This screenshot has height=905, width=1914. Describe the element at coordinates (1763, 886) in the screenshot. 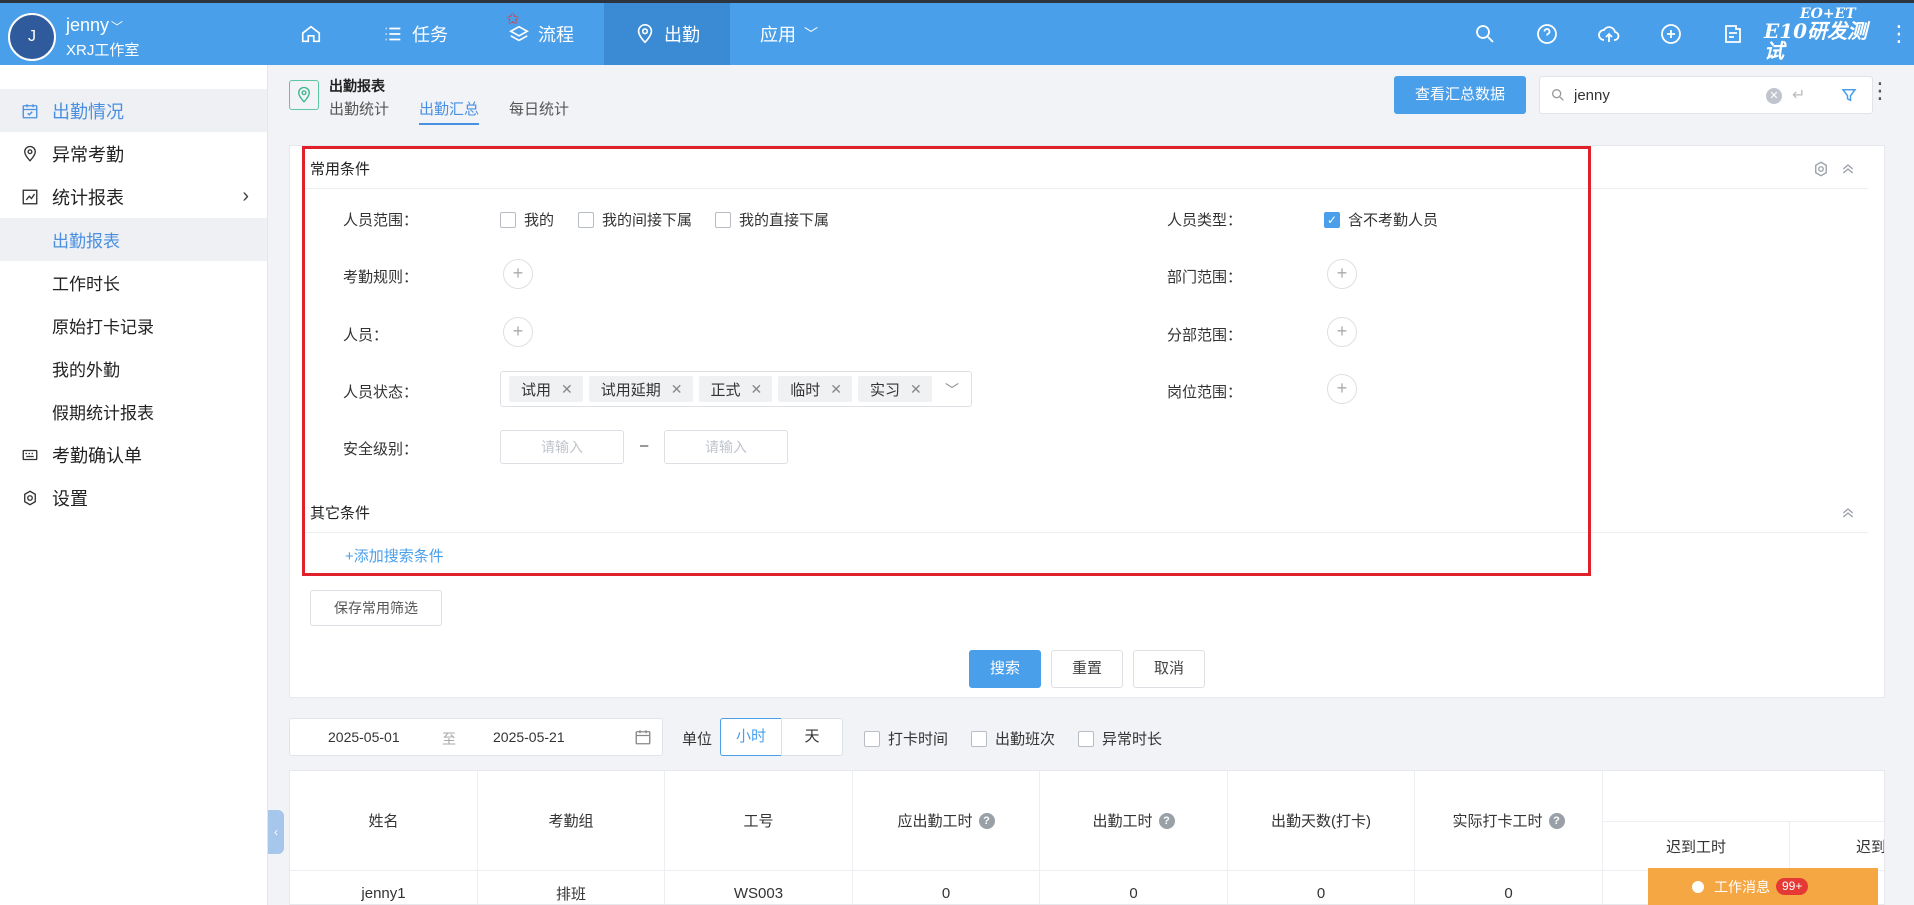

I see `work-message-bar: 工作消息 99+` at that location.